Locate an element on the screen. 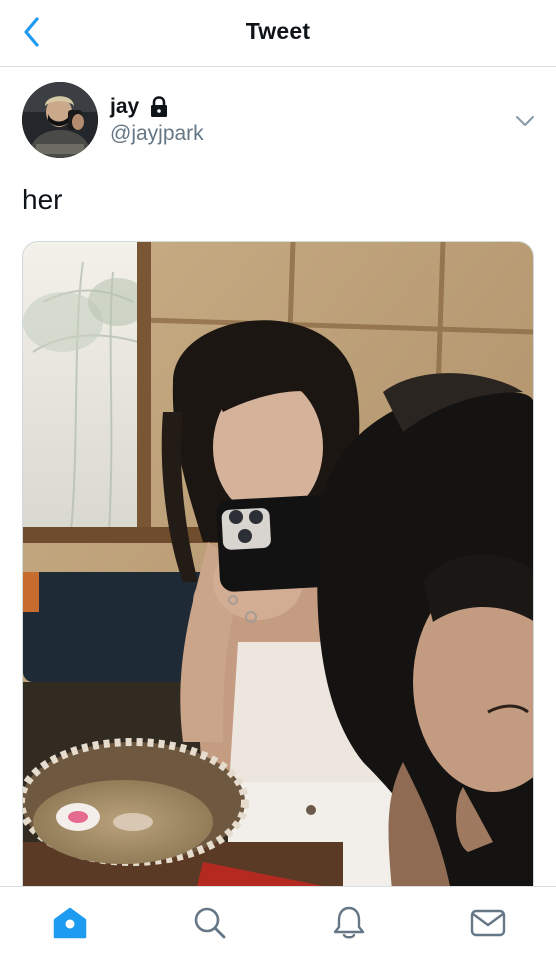  page-title: Tweet is located at coordinates (278, 31).